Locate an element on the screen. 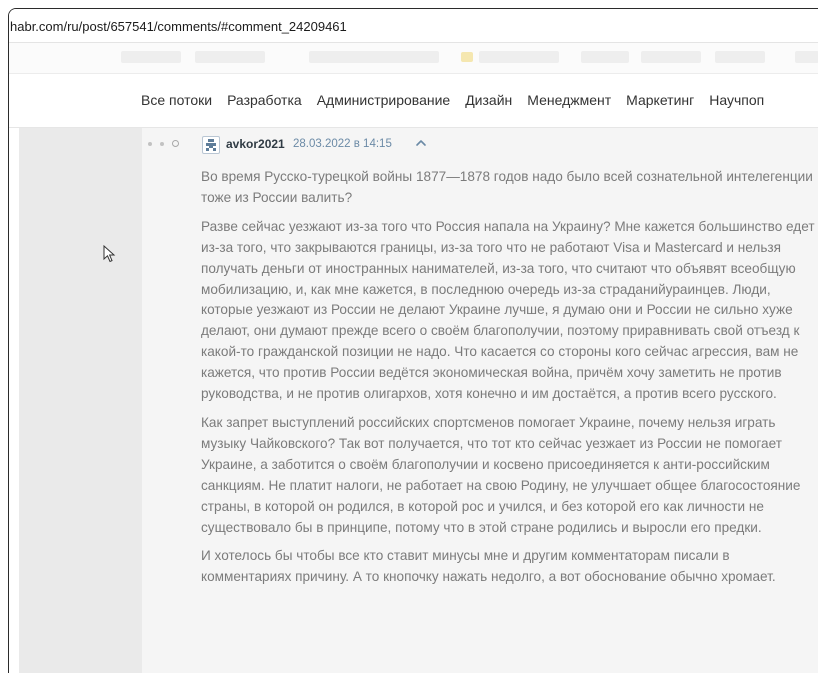 The height and width of the screenshot is (673, 818). comment-datetime: 28.03.2022 в 14:15 is located at coordinates (342, 144).